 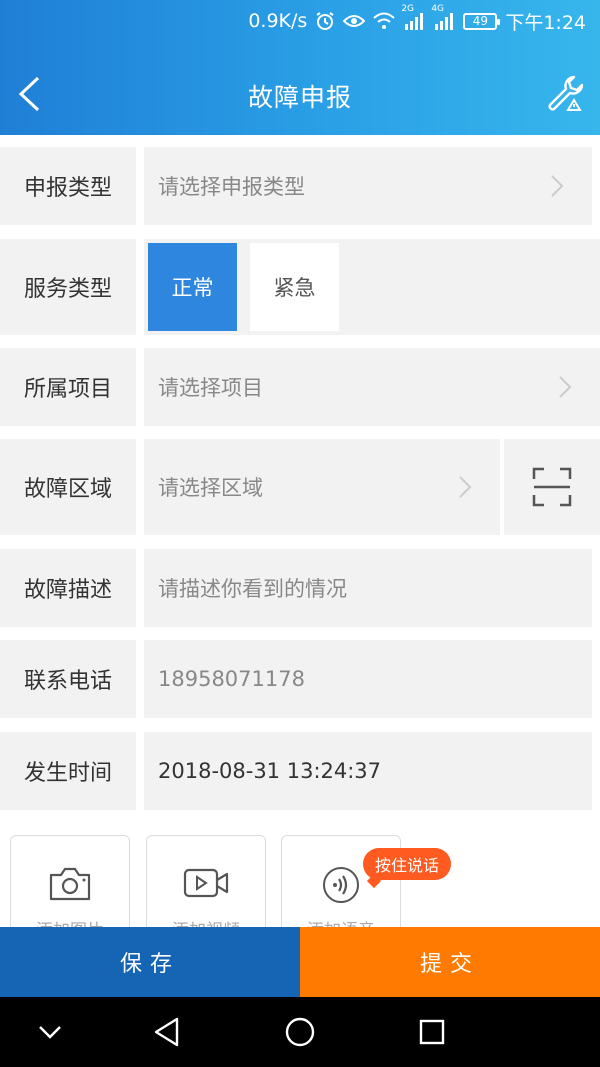 What do you see at coordinates (322, 487) in the screenshot?
I see `area-select: 请选择区域` at bounding box center [322, 487].